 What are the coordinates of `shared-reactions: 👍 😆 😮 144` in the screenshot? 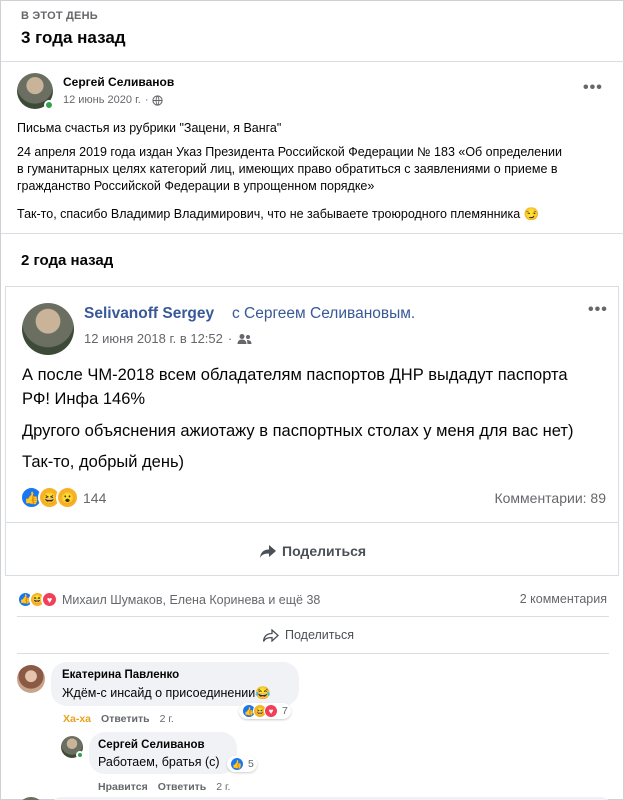 It's located at (63, 497).